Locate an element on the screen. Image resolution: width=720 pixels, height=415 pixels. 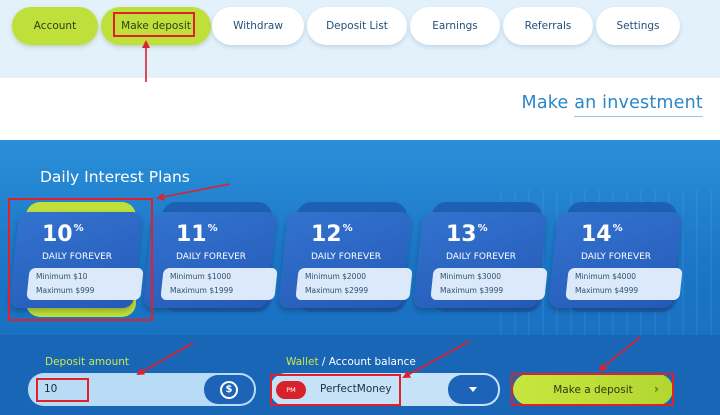
tab-label: Referrals is located at coordinates (548, 26).